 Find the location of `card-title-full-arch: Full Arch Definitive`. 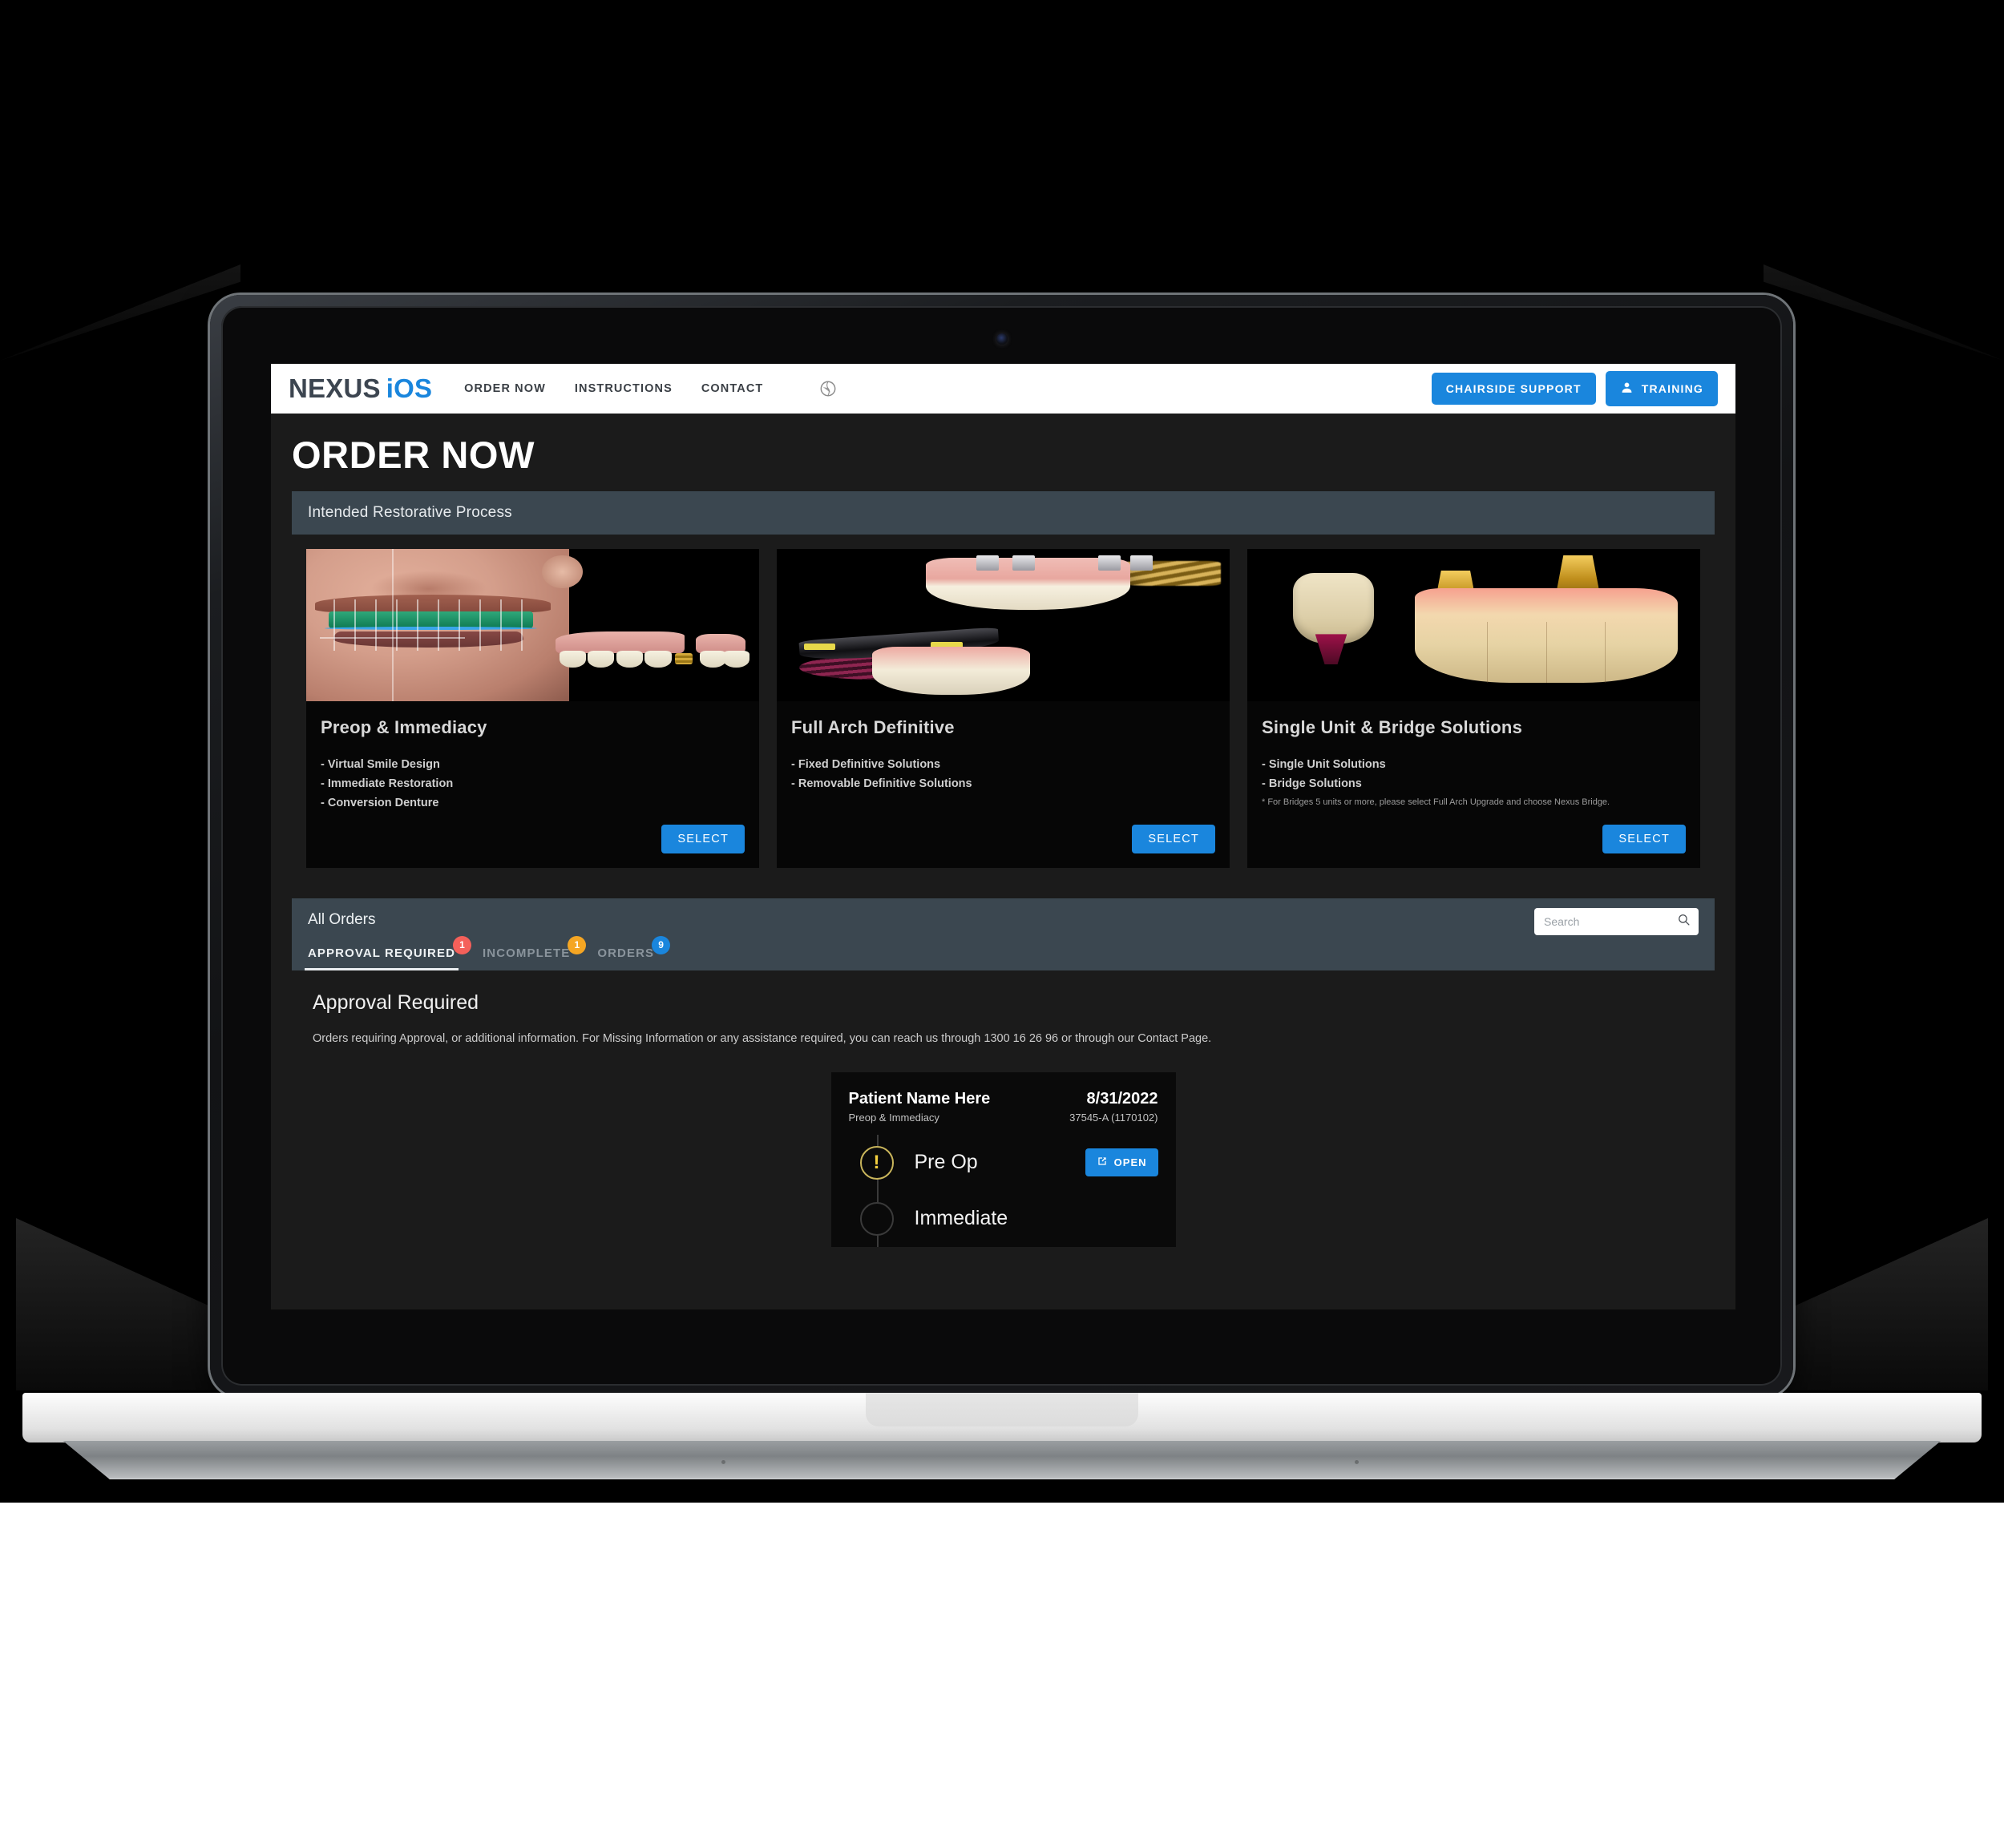

card-title-full-arch: Full Arch Definitive is located at coordinates (873, 727).